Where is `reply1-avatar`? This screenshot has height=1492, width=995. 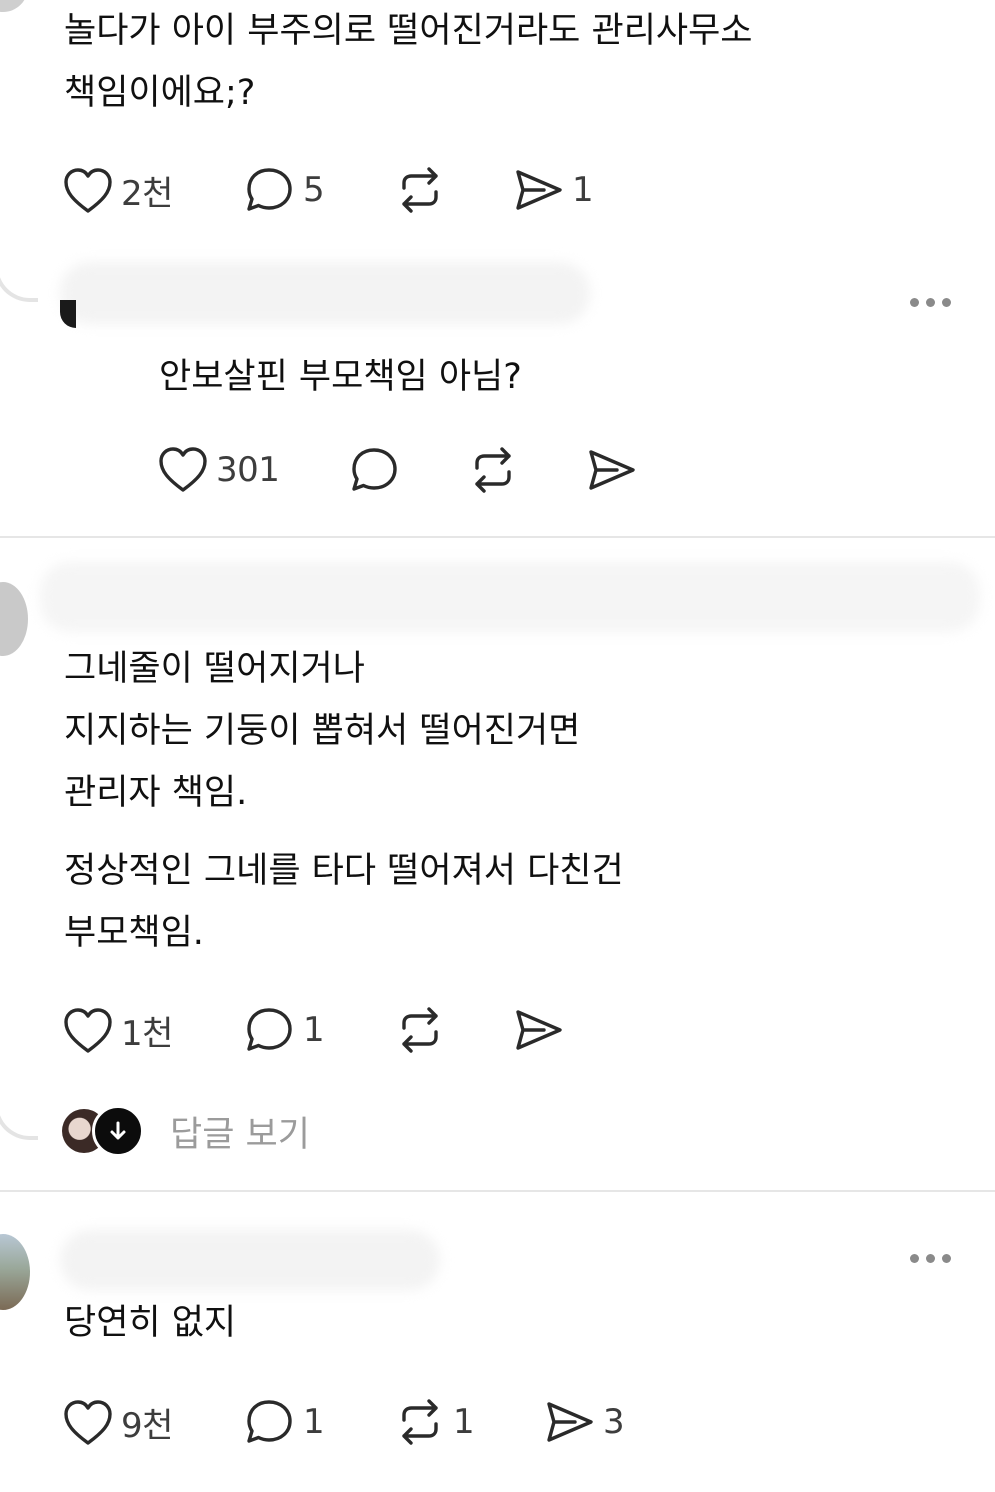 reply1-avatar is located at coordinates (68, 314).